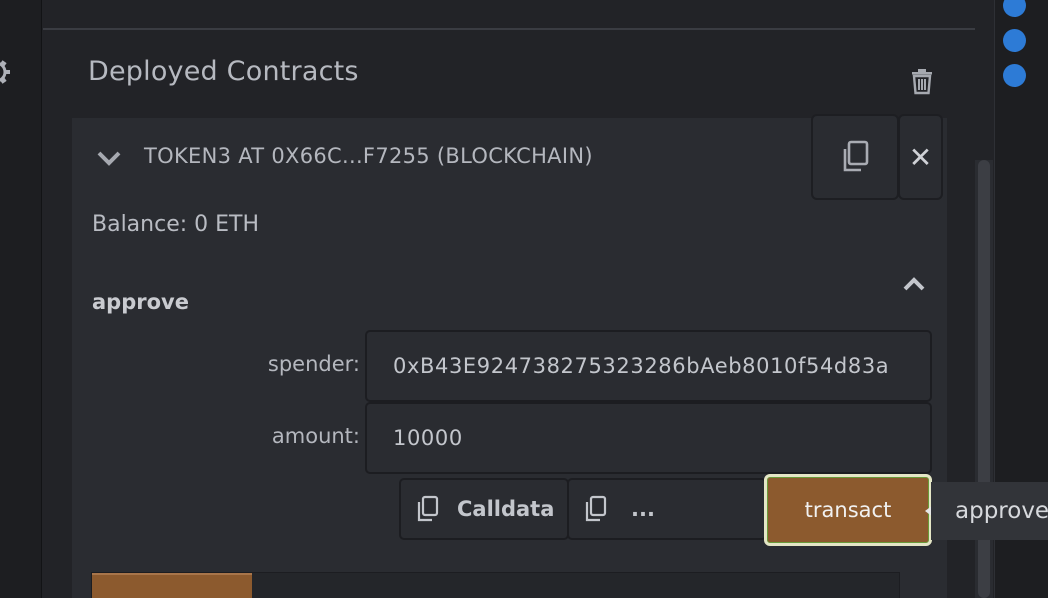 This screenshot has height=598, width=1048. What do you see at coordinates (648, 438) in the screenshot?
I see `amount-input: 10000` at bounding box center [648, 438].